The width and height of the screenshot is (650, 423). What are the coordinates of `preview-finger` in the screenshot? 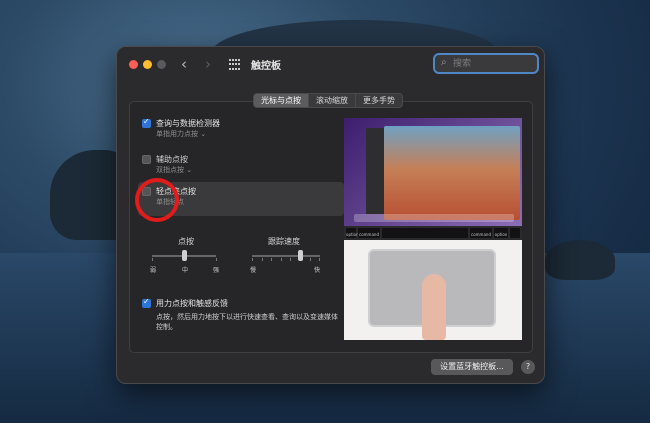 It's located at (434, 307).